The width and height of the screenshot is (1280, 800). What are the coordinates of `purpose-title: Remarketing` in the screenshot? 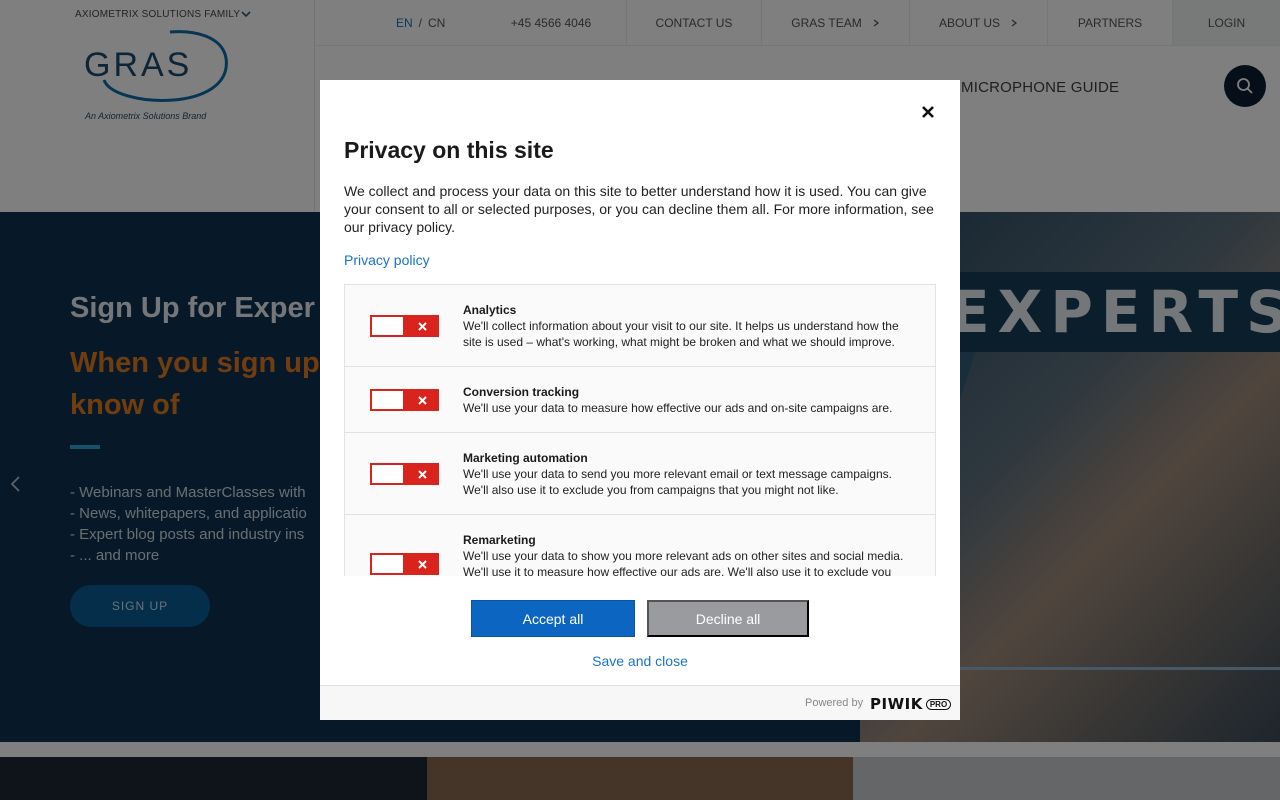 It's located at (499, 540).